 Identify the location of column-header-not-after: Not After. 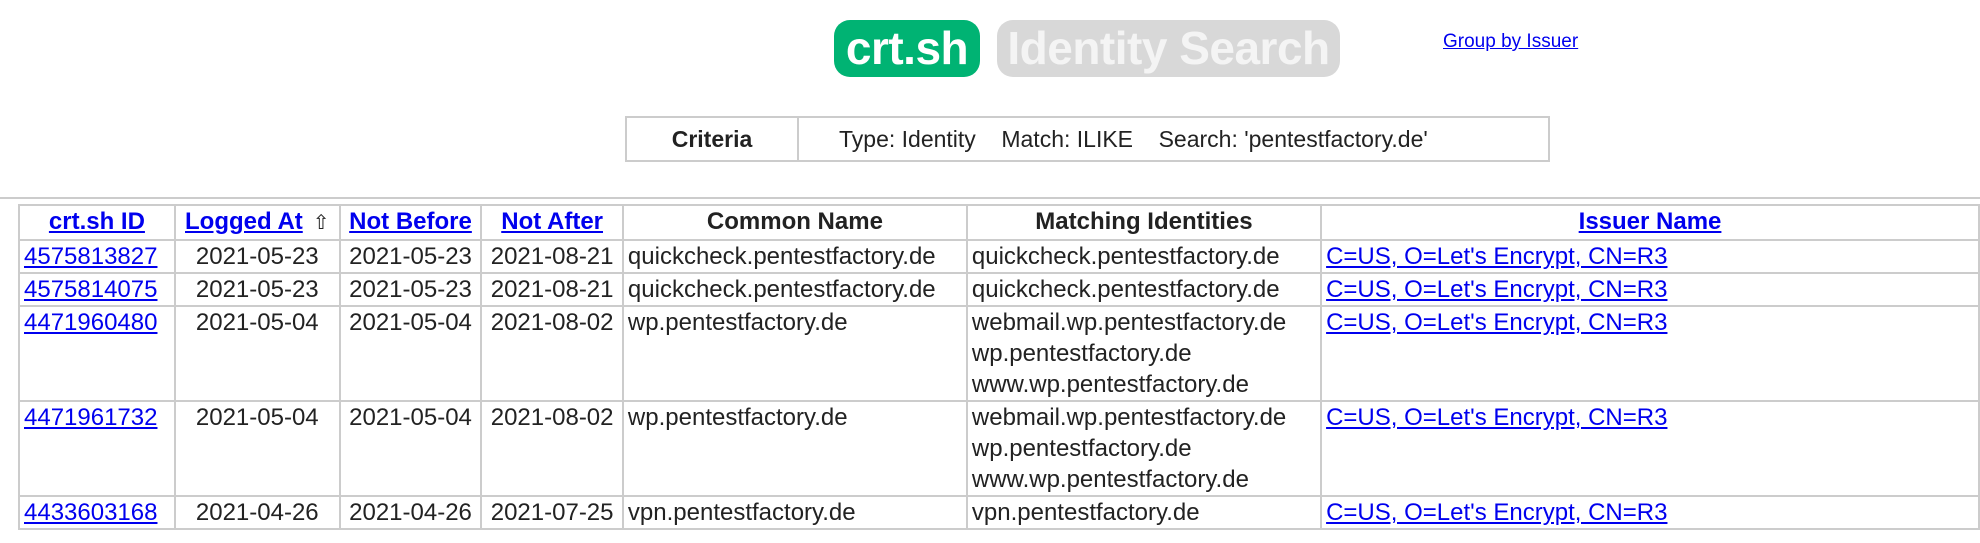
(553, 223).